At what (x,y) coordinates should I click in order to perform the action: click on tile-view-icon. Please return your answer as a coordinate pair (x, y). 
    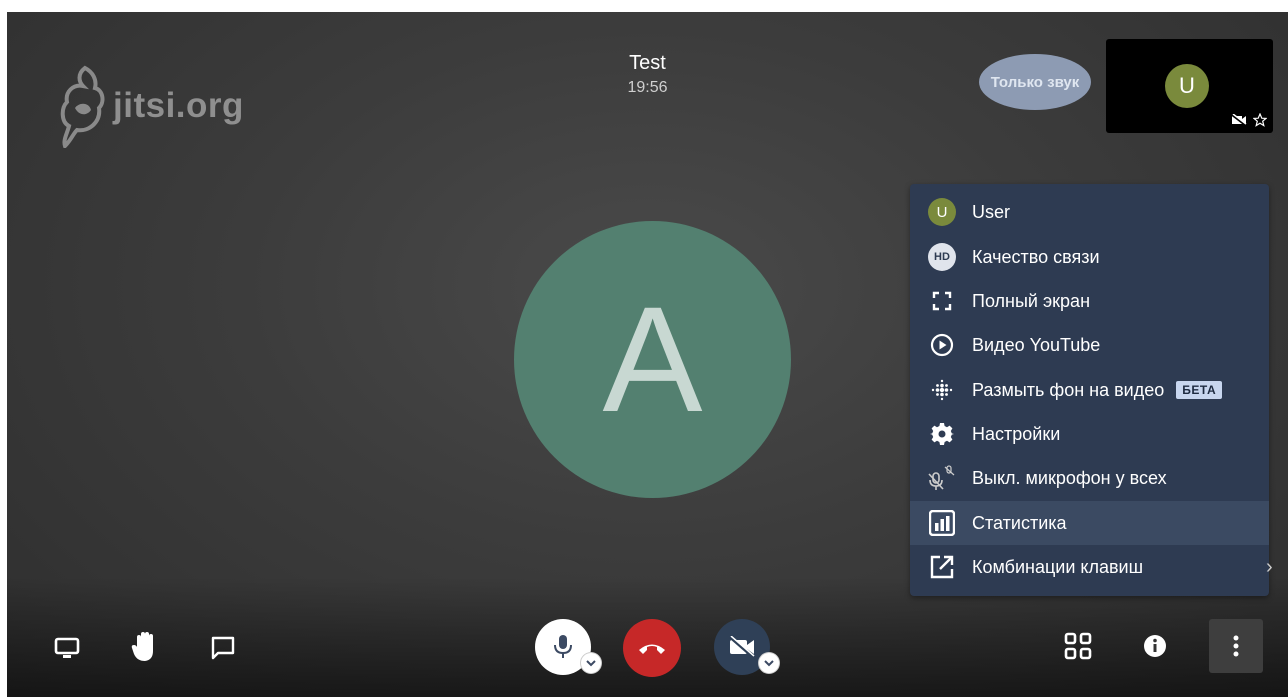
    Looking at the image, I should click on (1078, 646).